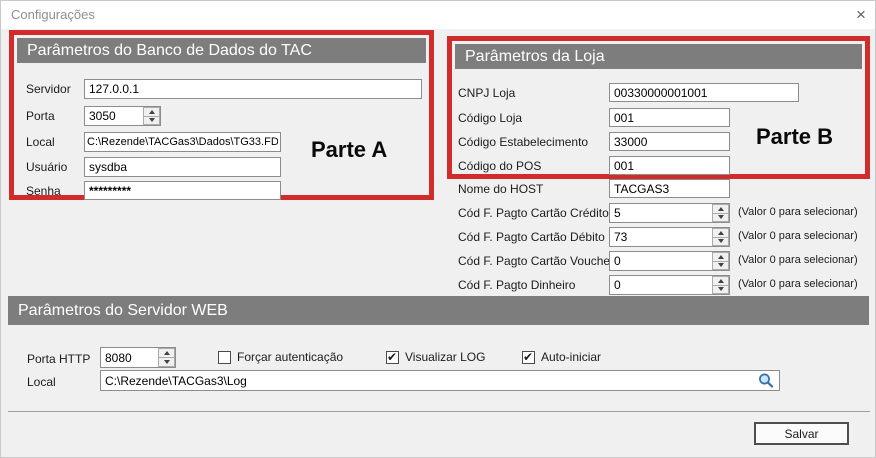 The image size is (876, 458). I want to click on cod-voucher-up-icon, so click(720, 257).